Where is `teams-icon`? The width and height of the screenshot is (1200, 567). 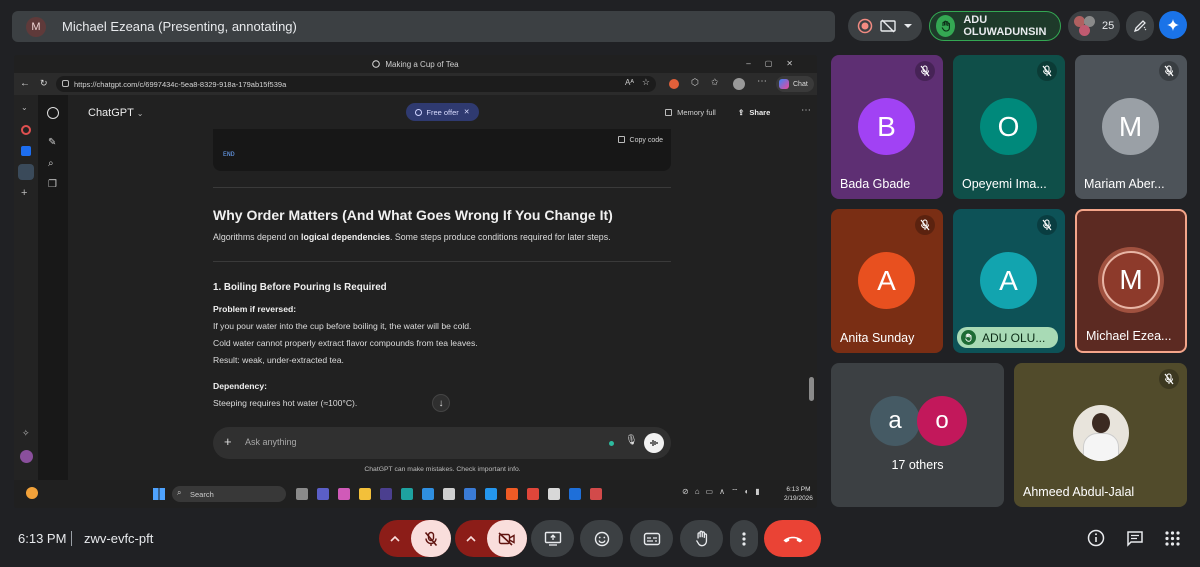
teams-icon is located at coordinates (323, 494).